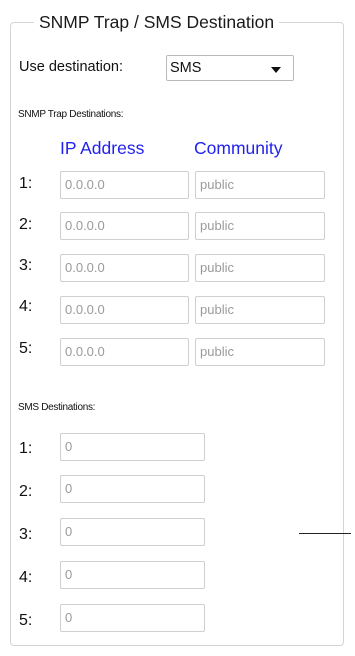  I want to click on snmp-row-number: 5:, so click(26, 348).